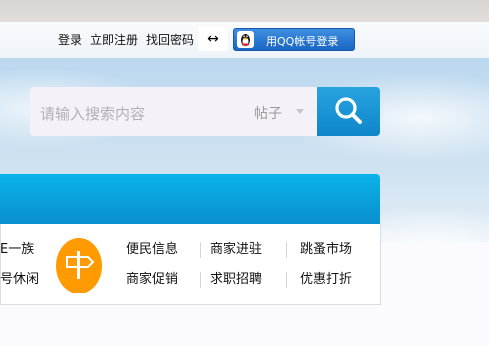 The width and height of the screenshot is (489, 346). What do you see at coordinates (170, 40) in the screenshot?
I see `find-password-link: 找回密码` at bounding box center [170, 40].